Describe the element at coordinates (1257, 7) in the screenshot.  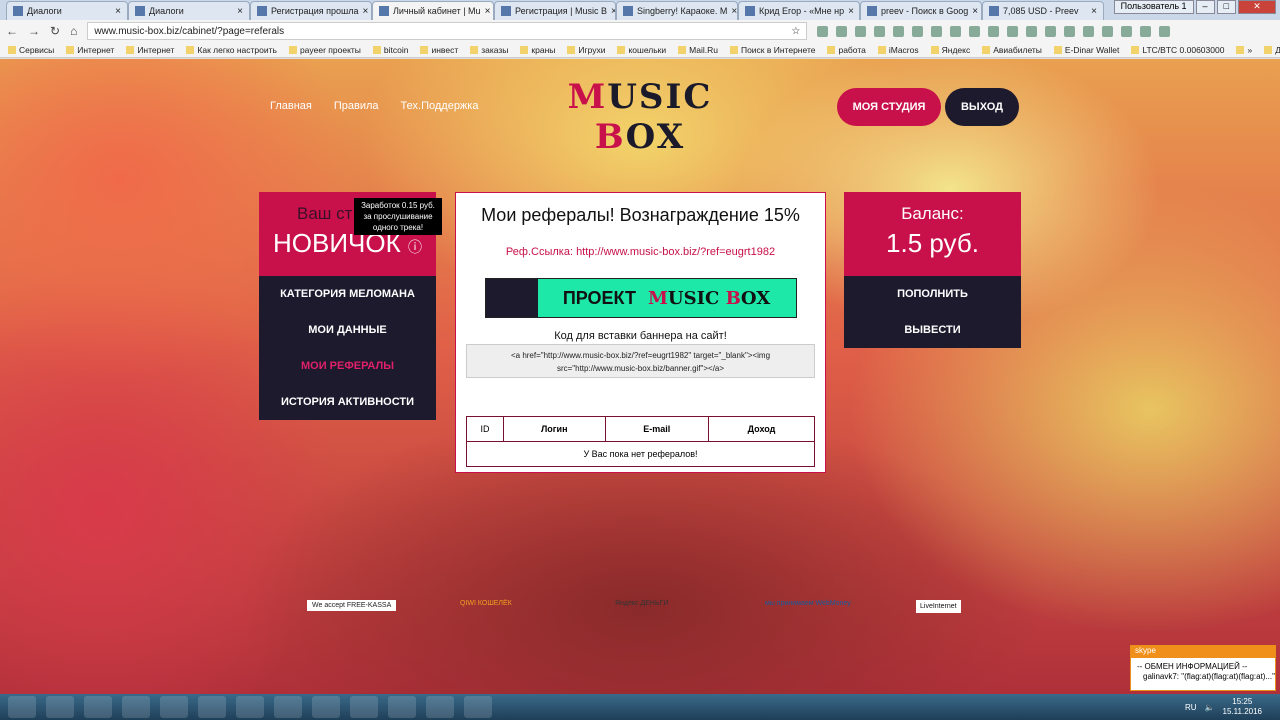
I see `close-button: ✕` at that location.